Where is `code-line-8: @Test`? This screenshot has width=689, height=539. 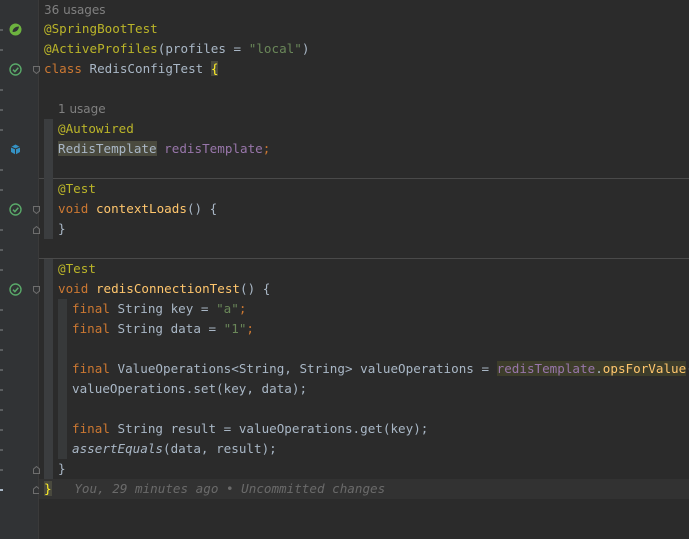
code-line-8: @Test is located at coordinates (77, 189).